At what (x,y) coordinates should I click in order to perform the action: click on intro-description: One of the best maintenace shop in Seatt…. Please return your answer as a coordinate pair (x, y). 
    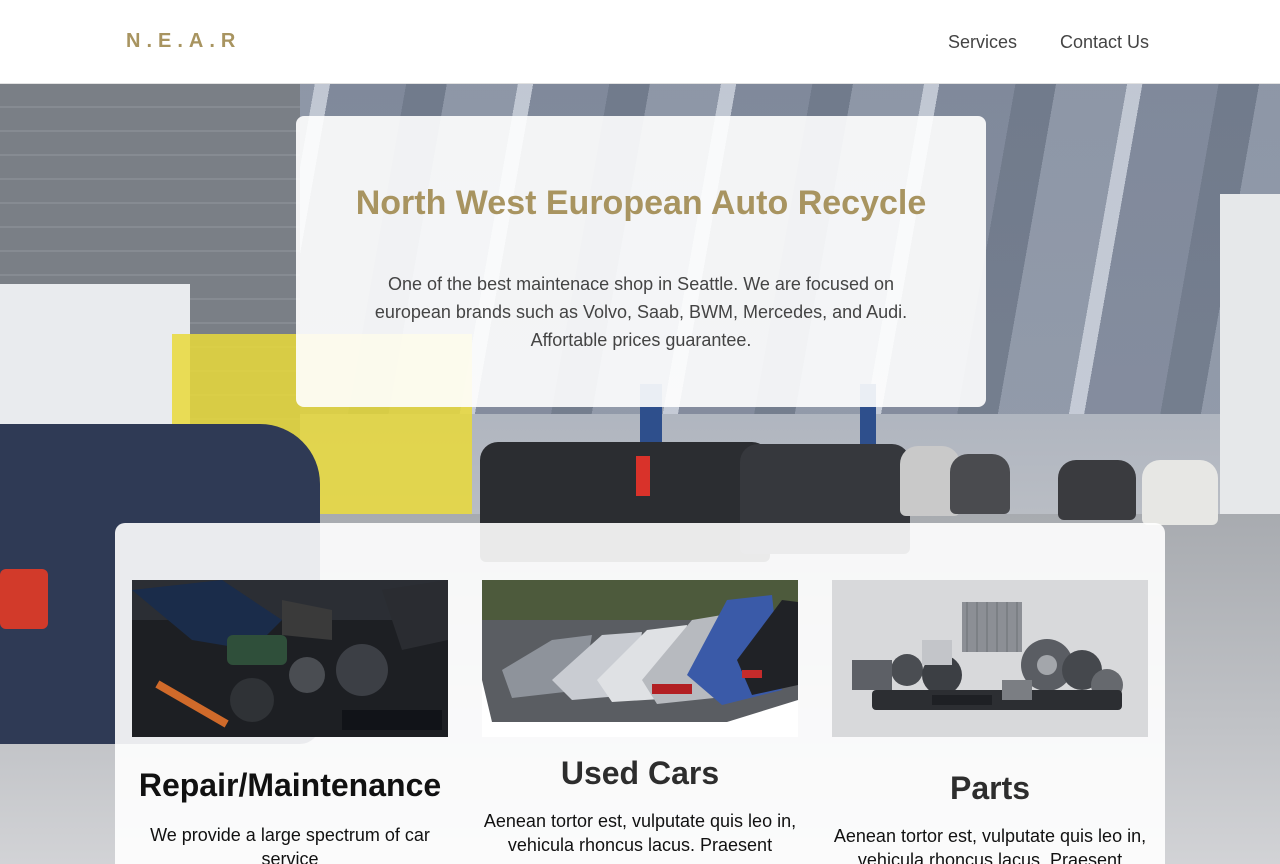
    Looking at the image, I should click on (641, 312).